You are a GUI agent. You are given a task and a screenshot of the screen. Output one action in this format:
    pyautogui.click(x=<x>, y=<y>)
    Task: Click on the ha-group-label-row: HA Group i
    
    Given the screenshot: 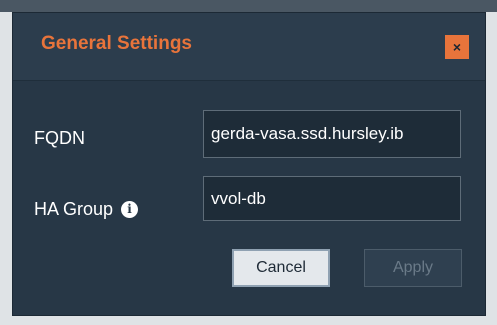 What is the action you would take?
    pyautogui.click(x=86, y=209)
    